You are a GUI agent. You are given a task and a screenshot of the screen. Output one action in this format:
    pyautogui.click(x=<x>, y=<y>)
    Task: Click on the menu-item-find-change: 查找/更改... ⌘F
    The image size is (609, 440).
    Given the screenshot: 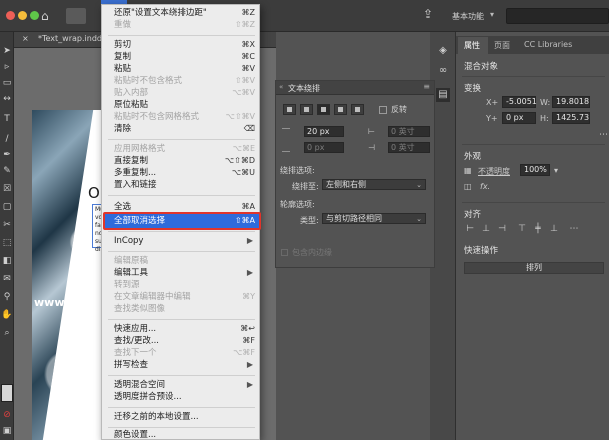 What is the action you would take?
    pyautogui.click(x=185, y=341)
    